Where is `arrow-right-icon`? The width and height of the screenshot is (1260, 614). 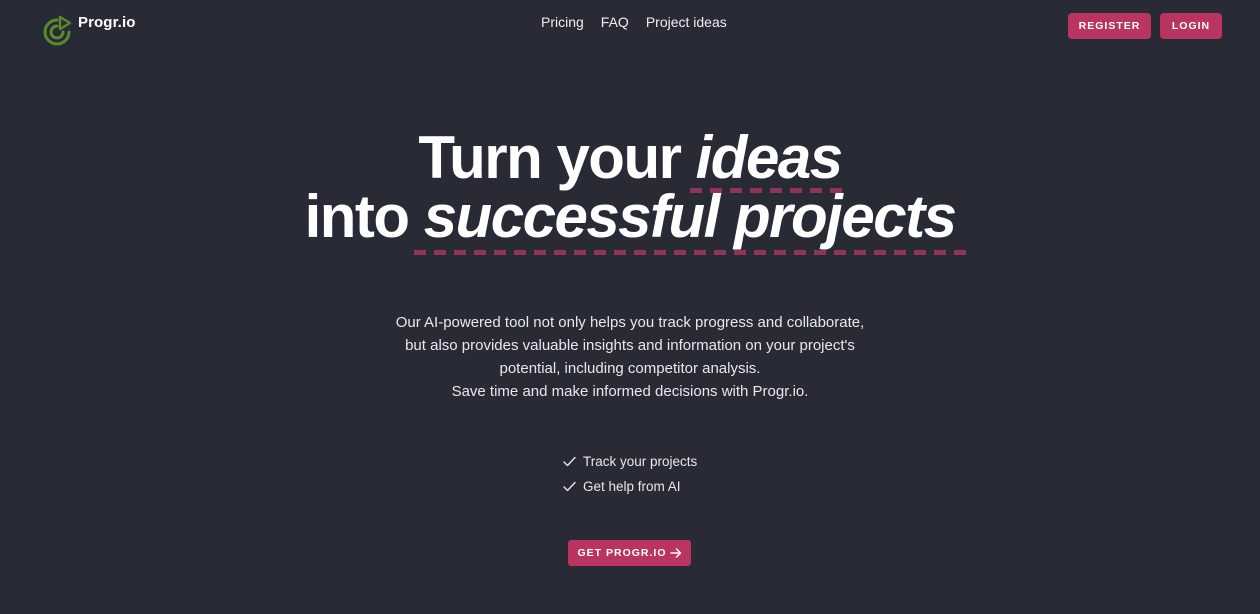
arrow-right-icon is located at coordinates (675, 553).